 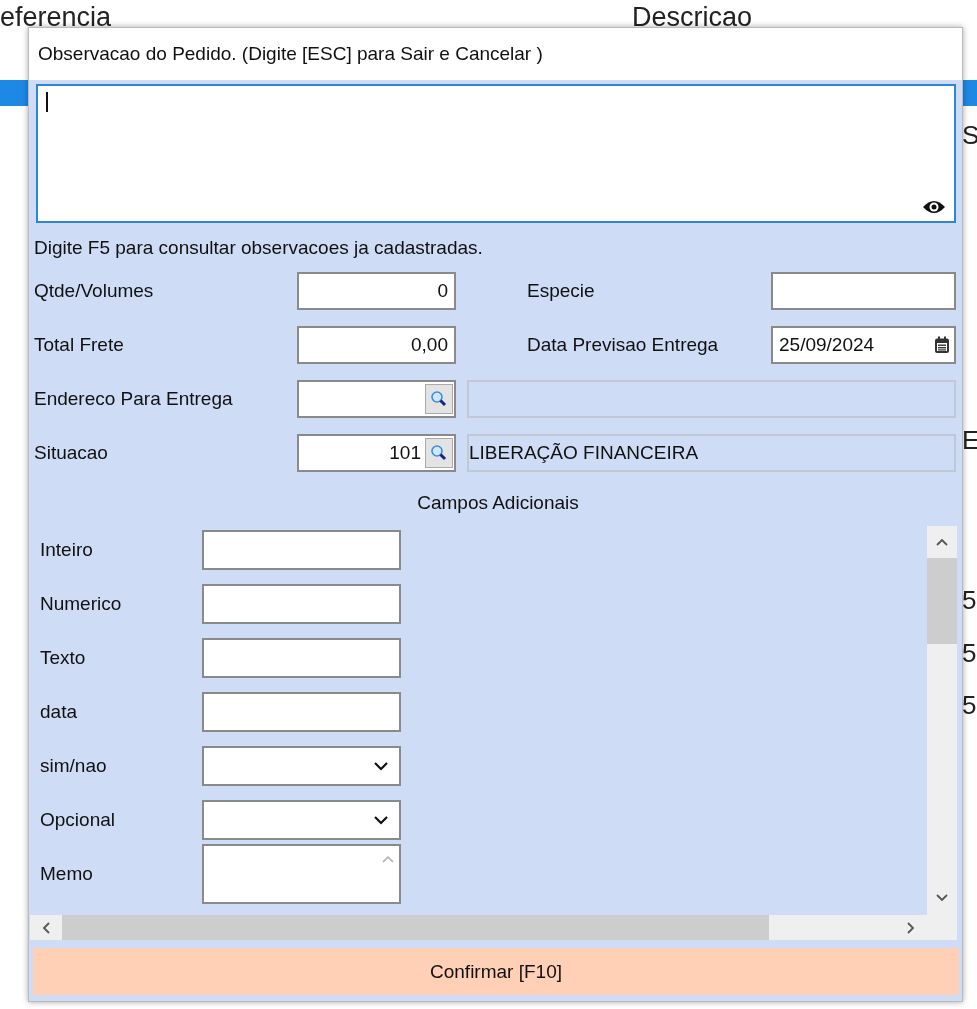 I want to click on column-header: eferencia, so click(x=56, y=17).